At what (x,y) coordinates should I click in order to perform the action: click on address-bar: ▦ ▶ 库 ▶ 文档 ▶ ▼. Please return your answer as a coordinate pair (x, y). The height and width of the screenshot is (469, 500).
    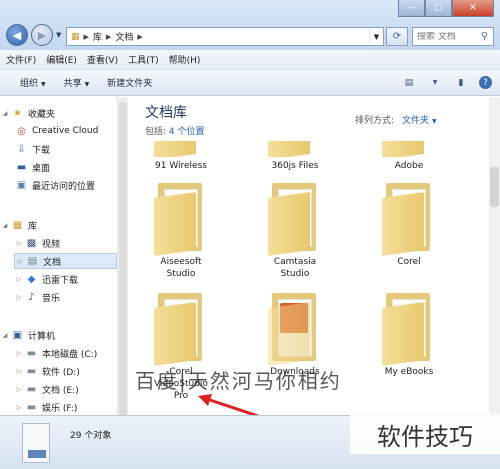
    Looking at the image, I should click on (225, 36).